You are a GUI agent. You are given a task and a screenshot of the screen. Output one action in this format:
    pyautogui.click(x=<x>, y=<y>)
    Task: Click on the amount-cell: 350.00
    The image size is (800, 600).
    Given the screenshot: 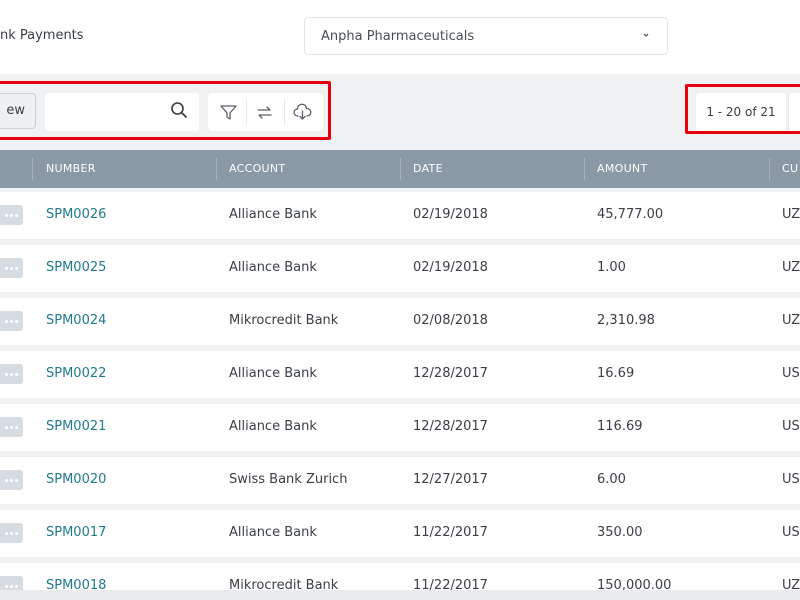 What is the action you would take?
    pyautogui.click(x=620, y=532)
    